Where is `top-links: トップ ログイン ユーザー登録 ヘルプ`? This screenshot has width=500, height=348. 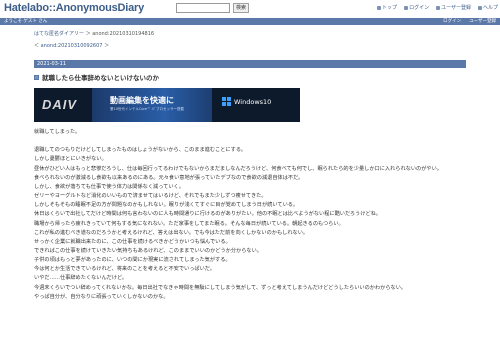
top-links: トップ ログイン ユーザー登録 ヘルプ is located at coordinates (437, 7).